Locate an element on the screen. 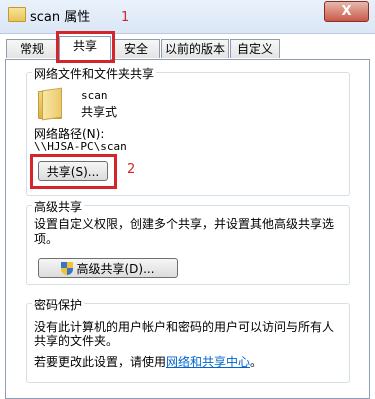 The width and height of the screenshot is (375, 399). annotation-box-share-button is located at coordinates (73, 171).